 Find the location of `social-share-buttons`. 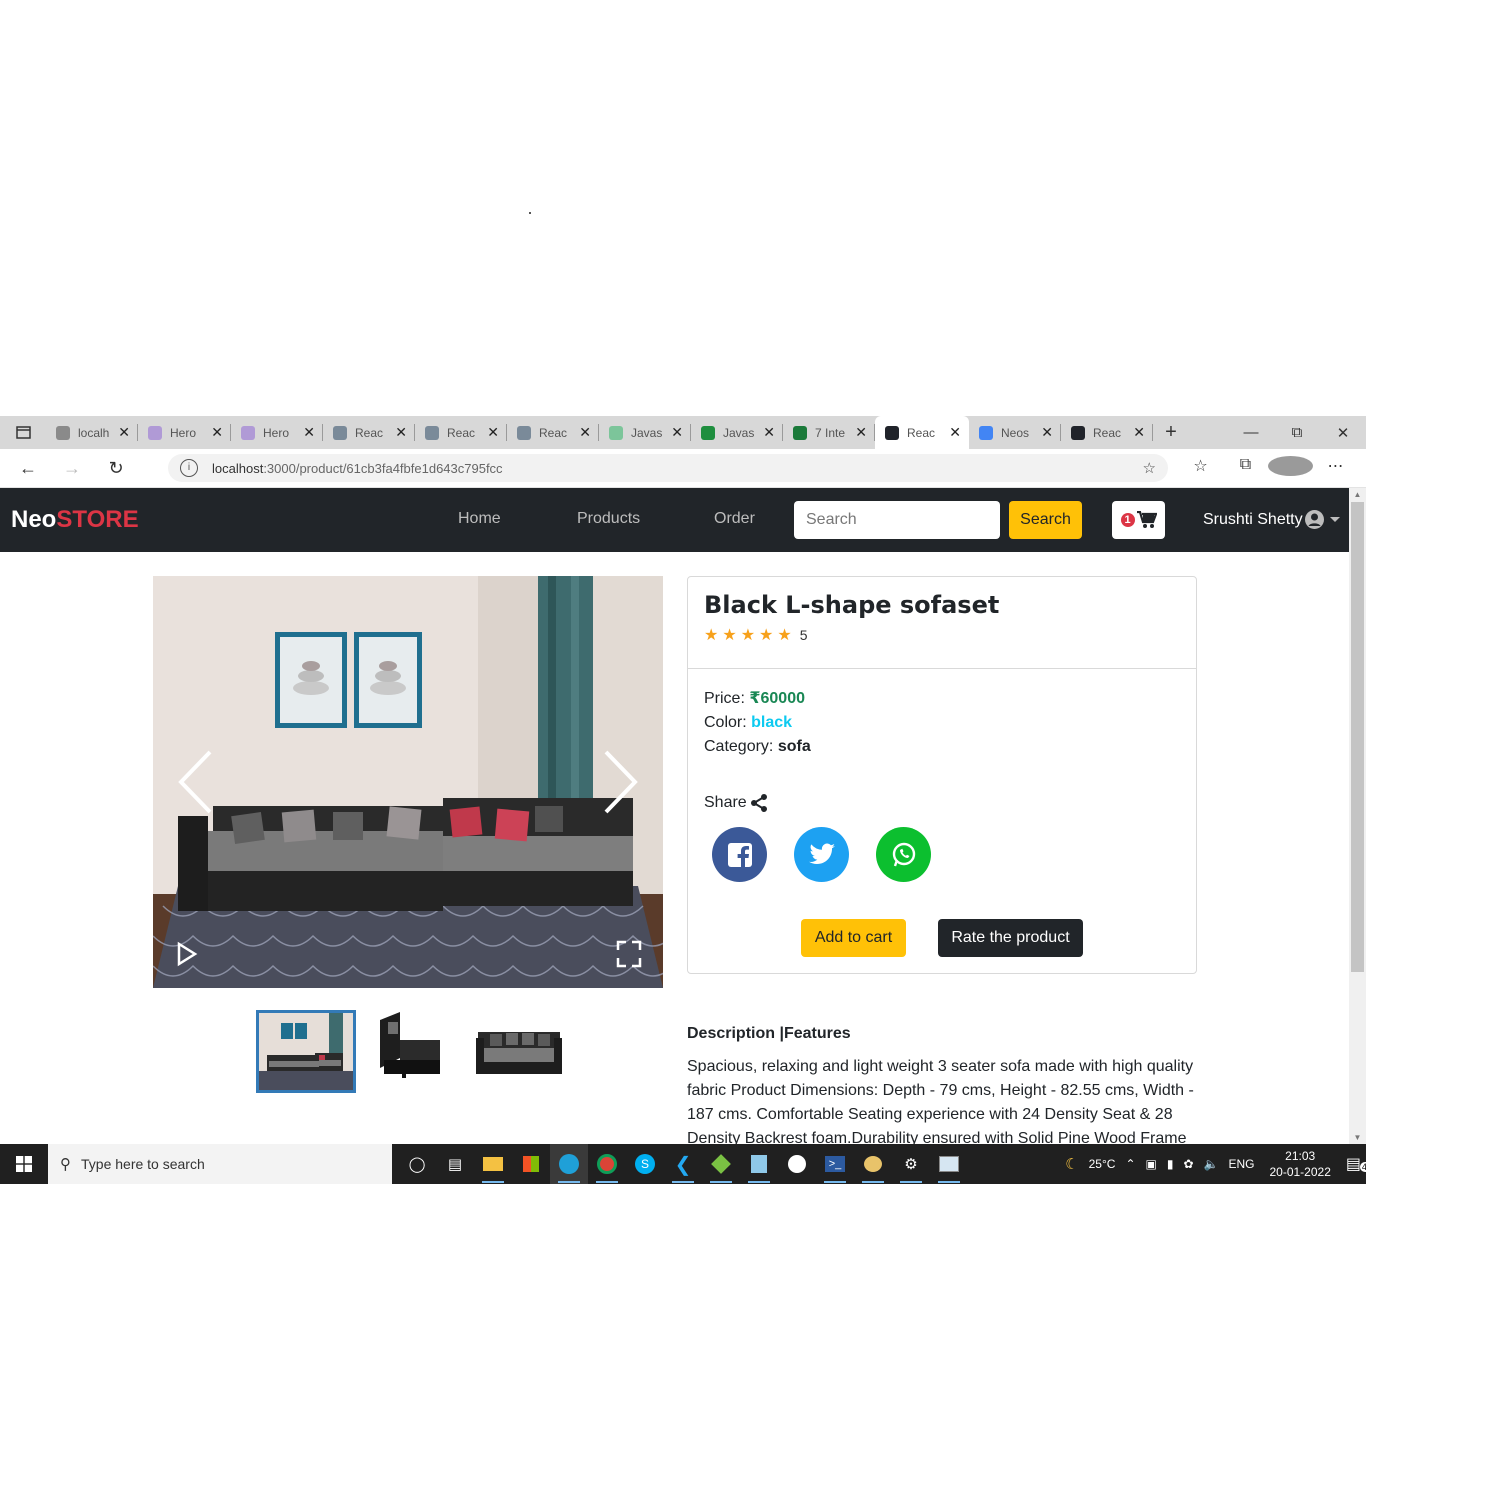

social-share-buttons is located at coordinates (946, 854).